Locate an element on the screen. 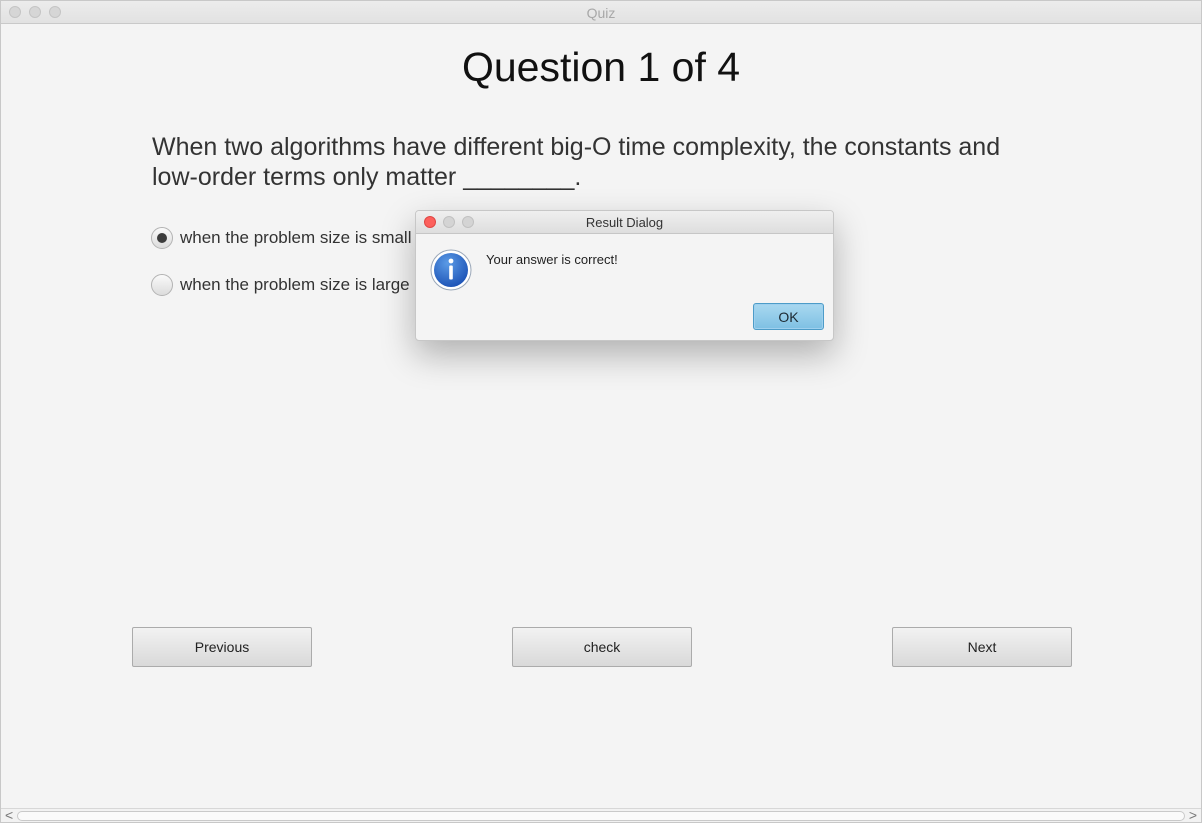  horizontal-scrollbar: < > is located at coordinates (601, 814).